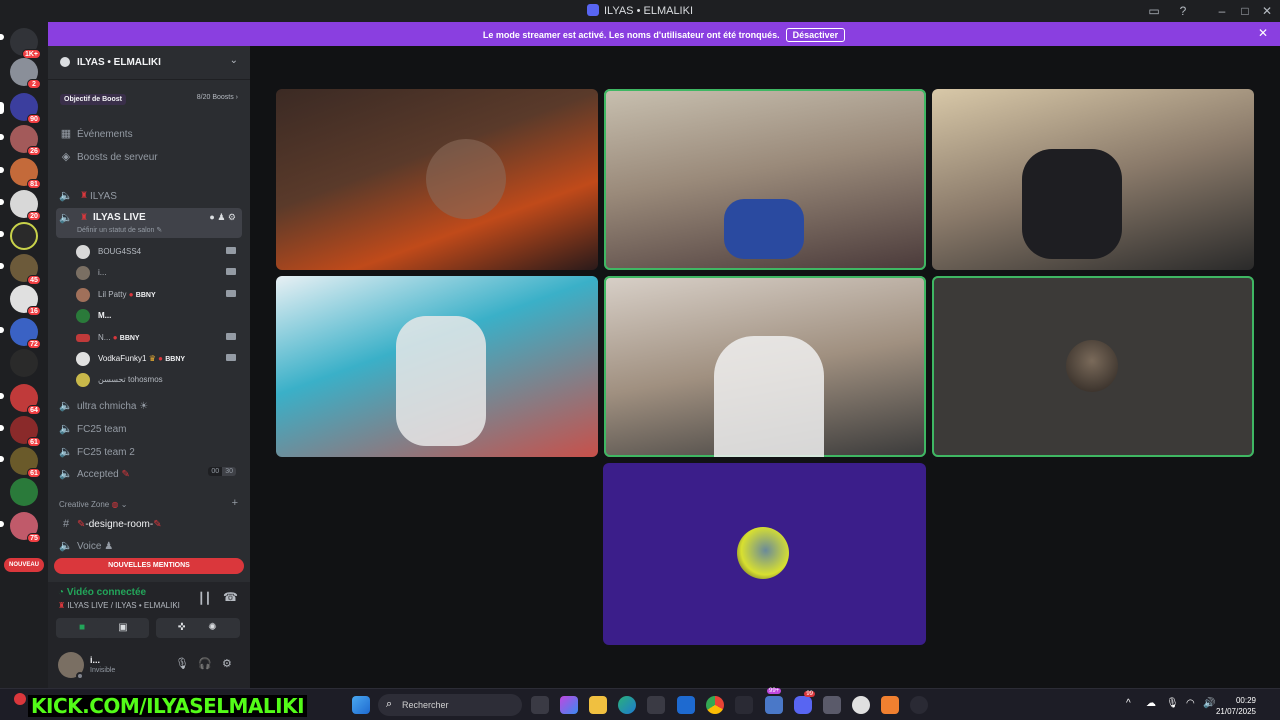 The height and width of the screenshot is (720, 1280). What do you see at coordinates (774, 701) in the screenshot?
I see `app-icon: 99+` at bounding box center [774, 701].